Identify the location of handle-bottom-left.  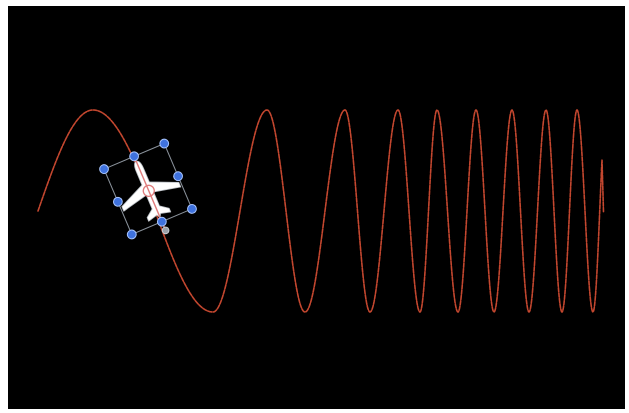
(132, 235).